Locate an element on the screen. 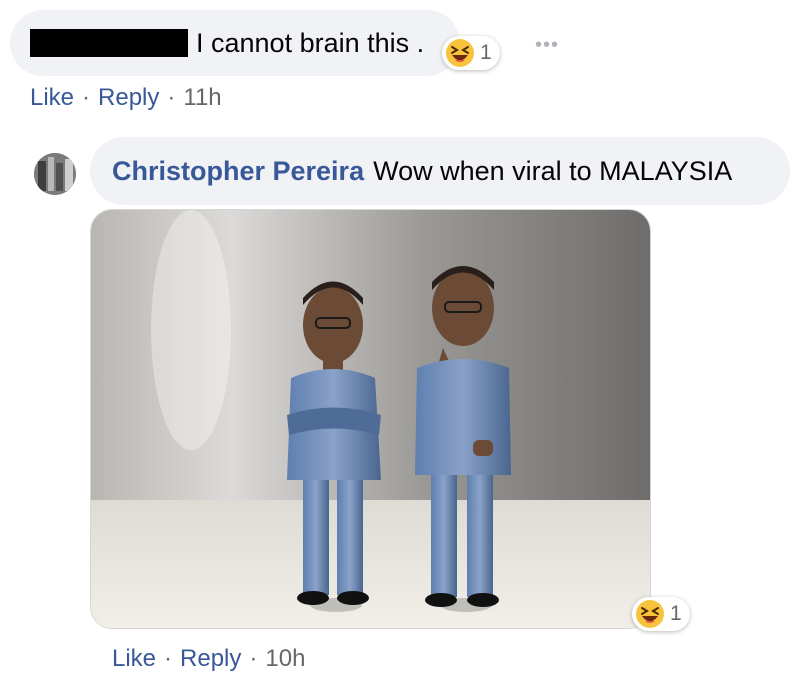 Image resolution: width=800 pixels, height=683 pixels. comment-bubble: I cannot brain this . is located at coordinates (235, 43).